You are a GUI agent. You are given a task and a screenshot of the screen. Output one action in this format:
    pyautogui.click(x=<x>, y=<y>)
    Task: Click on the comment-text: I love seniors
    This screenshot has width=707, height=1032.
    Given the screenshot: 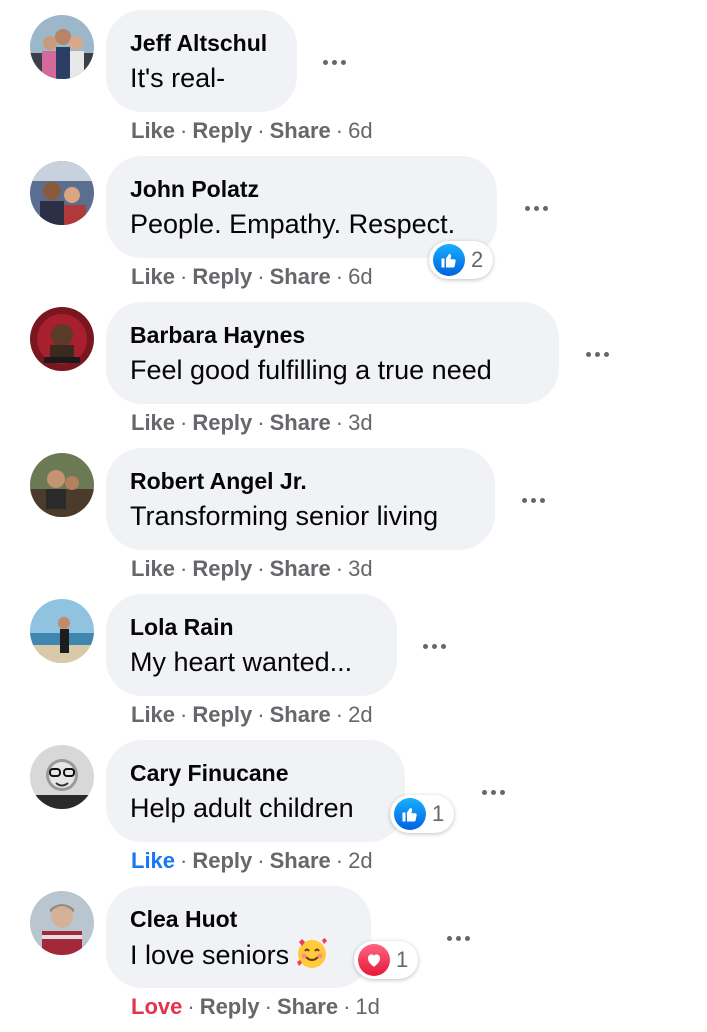 What is the action you would take?
    pyautogui.click(x=238, y=957)
    